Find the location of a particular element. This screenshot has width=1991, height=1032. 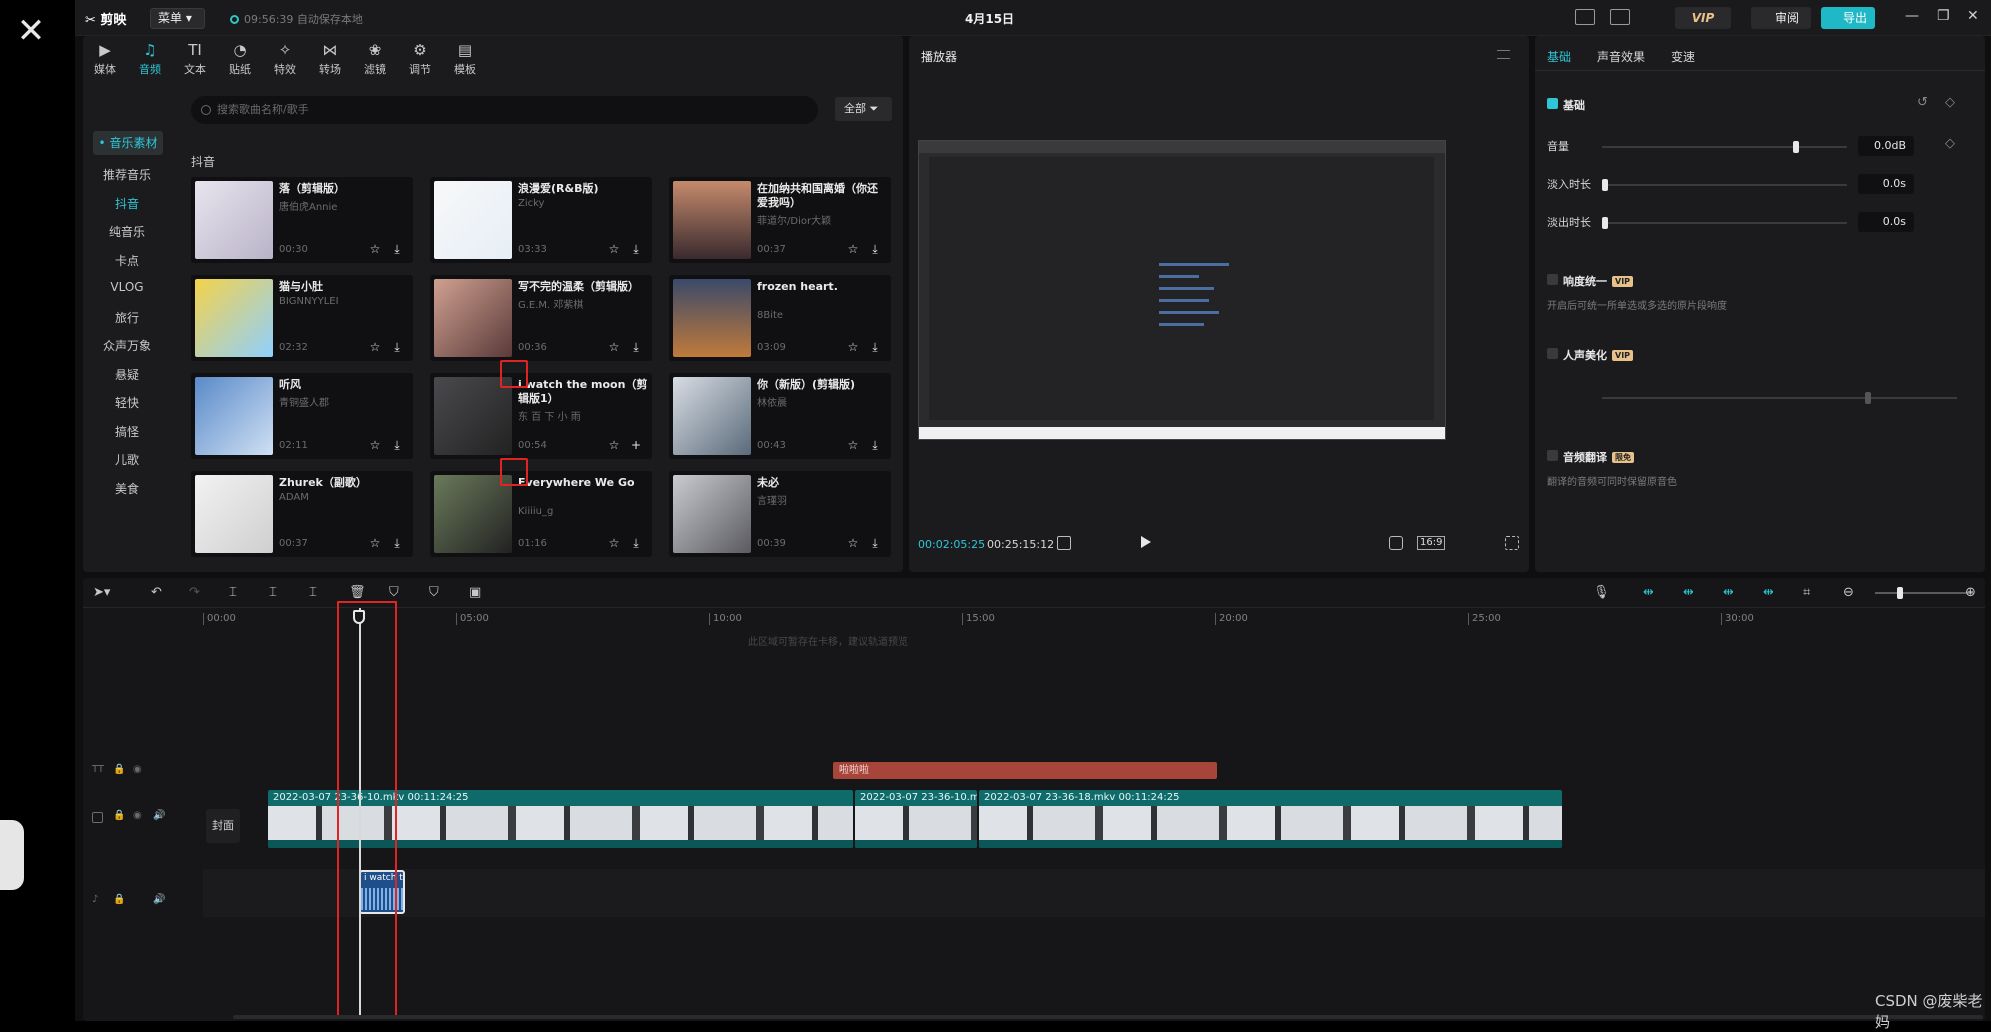

tab-sticker: ◔ 贴纸 is located at coordinates (240, 58).